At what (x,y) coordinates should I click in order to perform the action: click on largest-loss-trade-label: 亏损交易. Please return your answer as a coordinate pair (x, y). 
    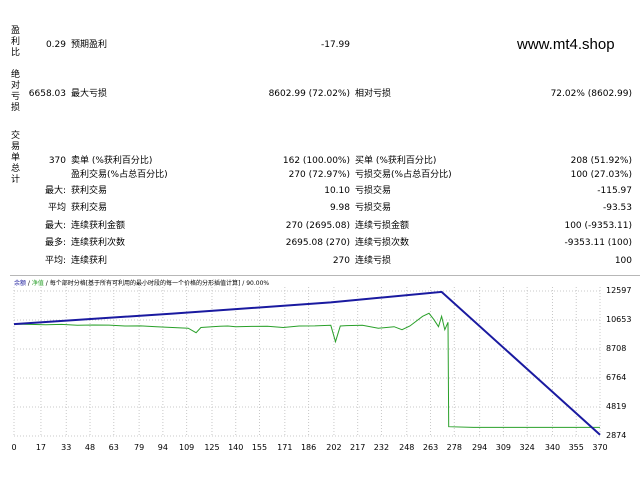
    Looking at the image, I should click on (373, 191).